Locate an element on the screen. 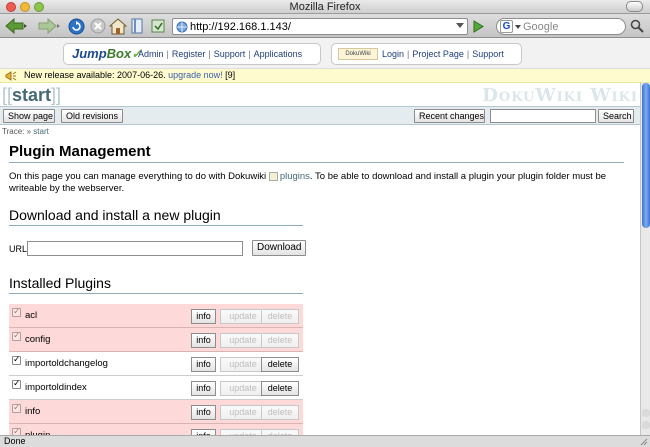 This screenshot has width=650, height=447. home-icon is located at coordinates (118, 26).